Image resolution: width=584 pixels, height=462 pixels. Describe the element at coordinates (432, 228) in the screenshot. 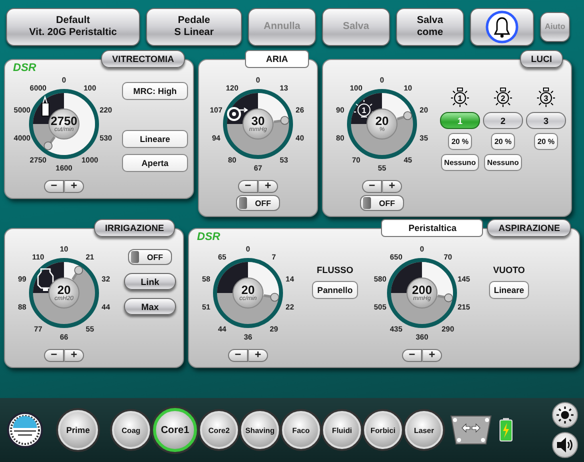

I see `mode-tab: Peristaltica` at that location.